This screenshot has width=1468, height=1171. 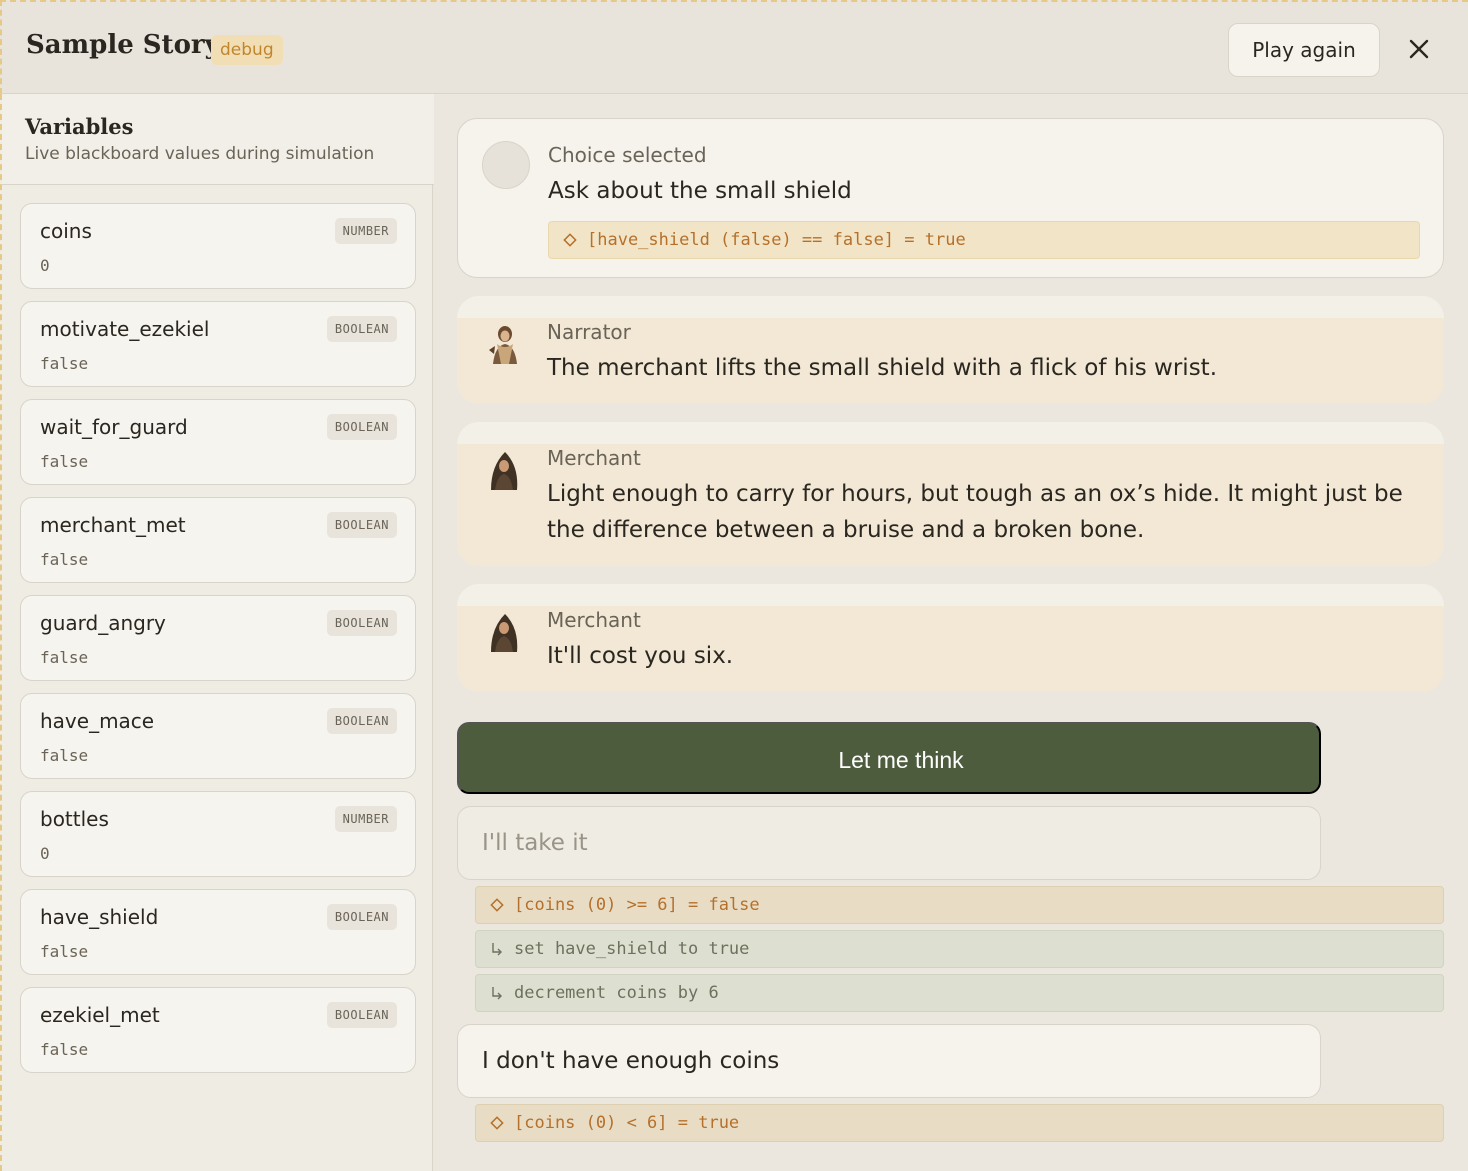 What do you see at coordinates (218, 834) in the screenshot?
I see `variable-card-bottles: bottles NUMBER 0` at bounding box center [218, 834].